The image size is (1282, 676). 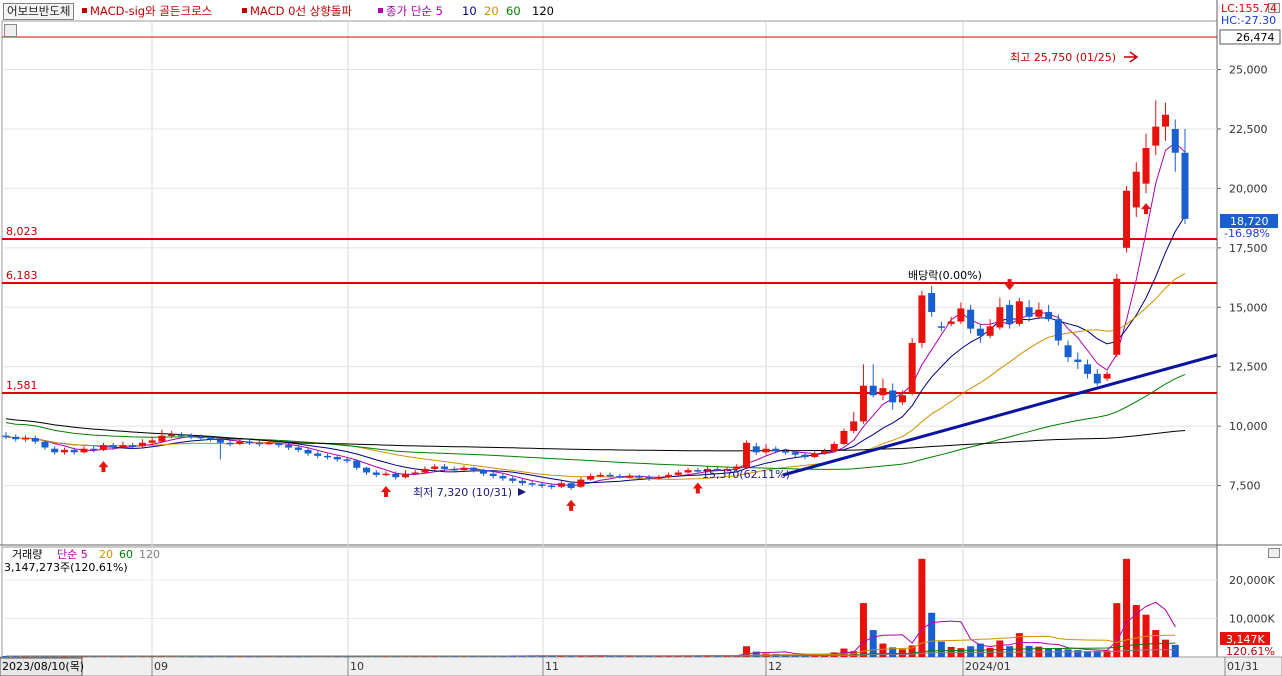 What do you see at coordinates (10, 30) in the screenshot?
I see `grid-settings-icon` at bounding box center [10, 30].